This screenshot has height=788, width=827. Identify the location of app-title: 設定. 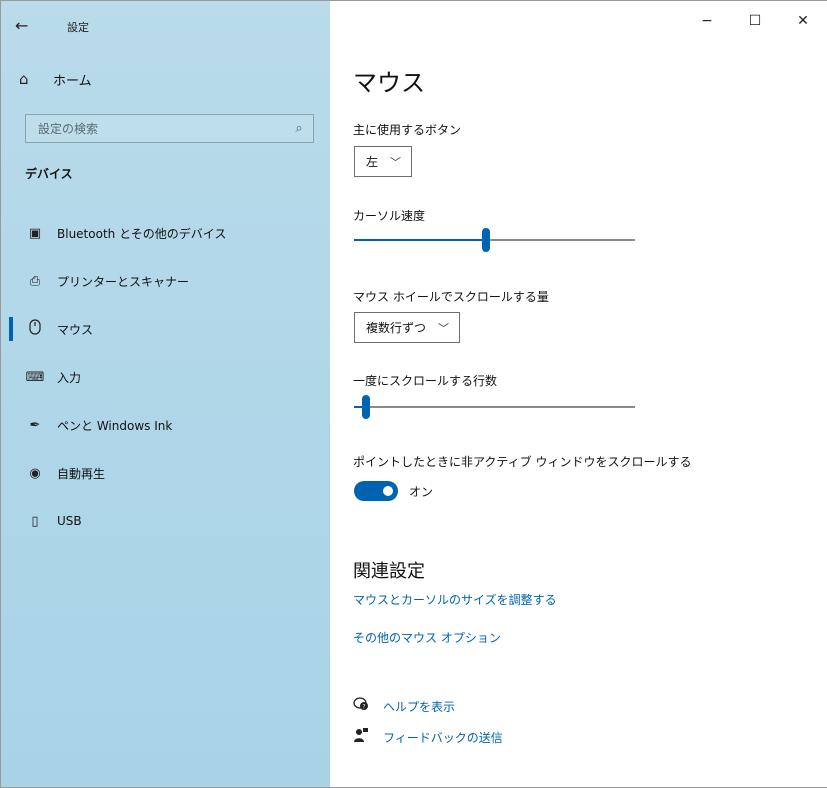
(78, 27).